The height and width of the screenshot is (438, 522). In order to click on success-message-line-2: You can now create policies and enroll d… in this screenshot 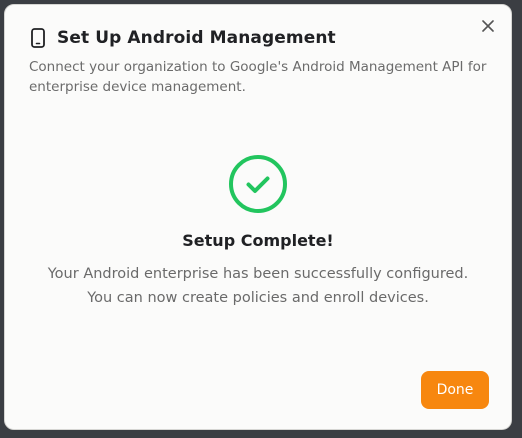, I will do `click(258, 298)`.